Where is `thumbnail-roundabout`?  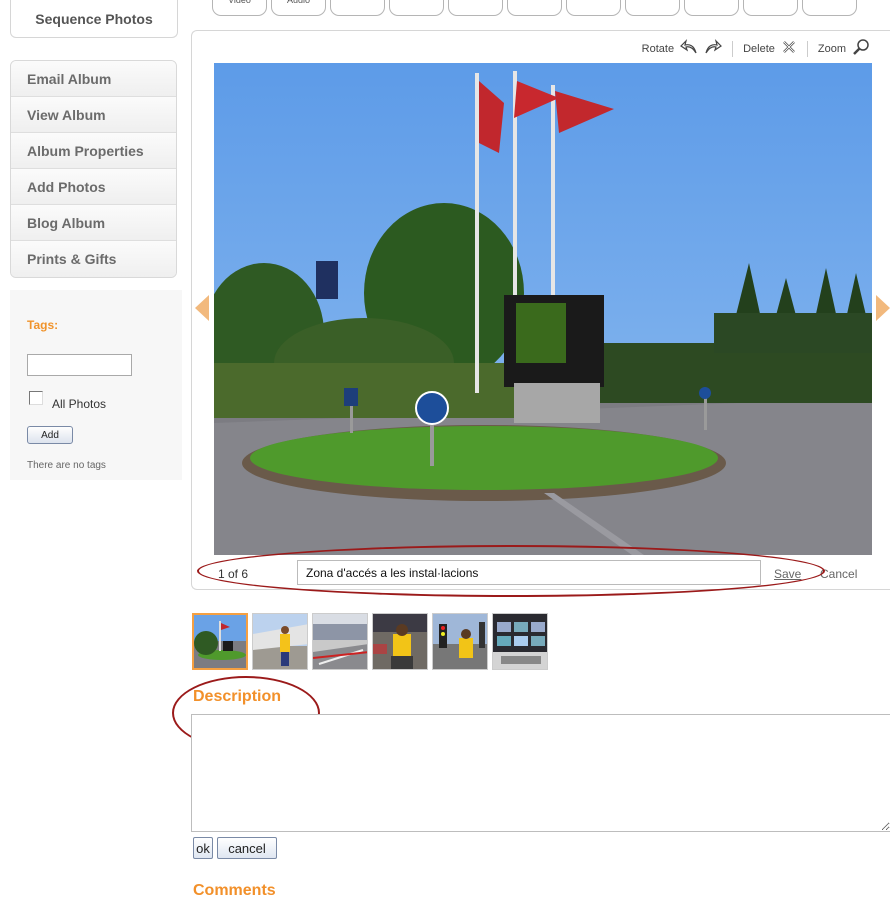
thumbnail-roundabout is located at coordinates (220, 641).